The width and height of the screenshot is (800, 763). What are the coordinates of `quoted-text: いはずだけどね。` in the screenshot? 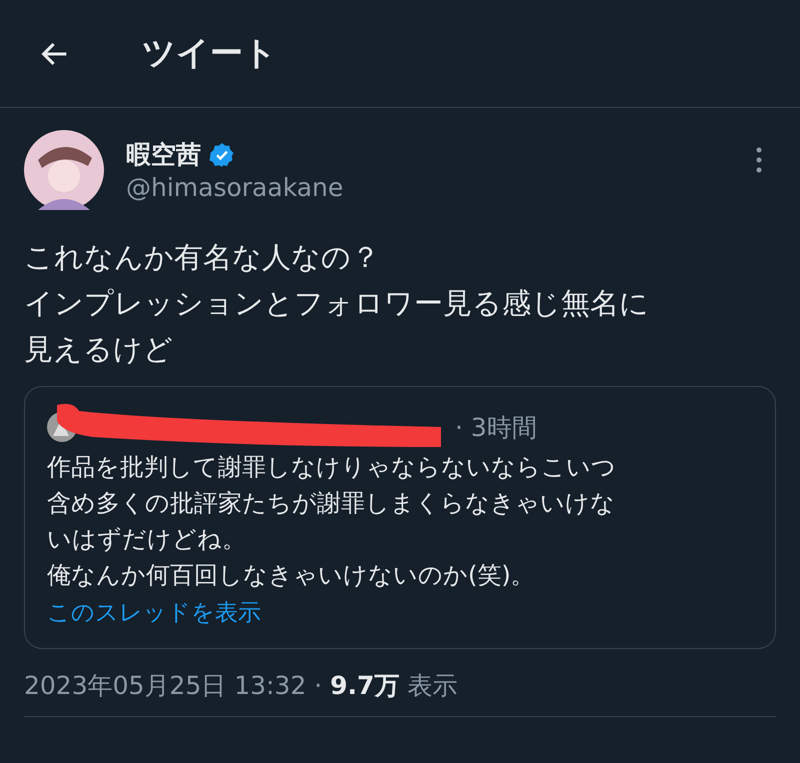 It's located at (147, 539).